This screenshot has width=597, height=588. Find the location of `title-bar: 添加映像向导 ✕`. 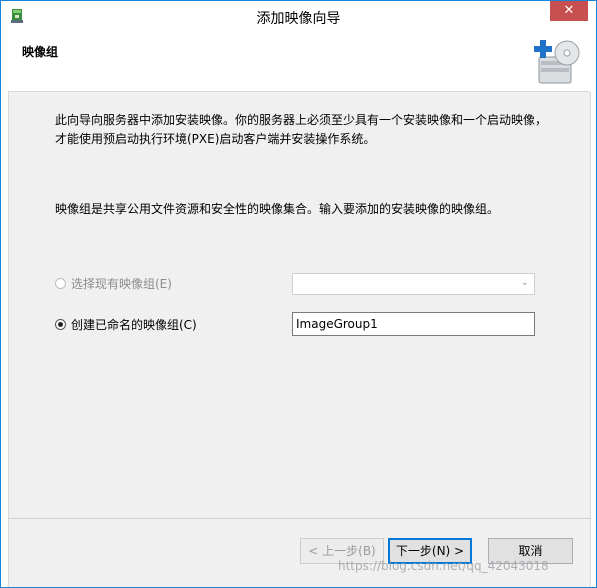

title-bar: 添加映像向导 ✕ is located at coordinates (298, 16).